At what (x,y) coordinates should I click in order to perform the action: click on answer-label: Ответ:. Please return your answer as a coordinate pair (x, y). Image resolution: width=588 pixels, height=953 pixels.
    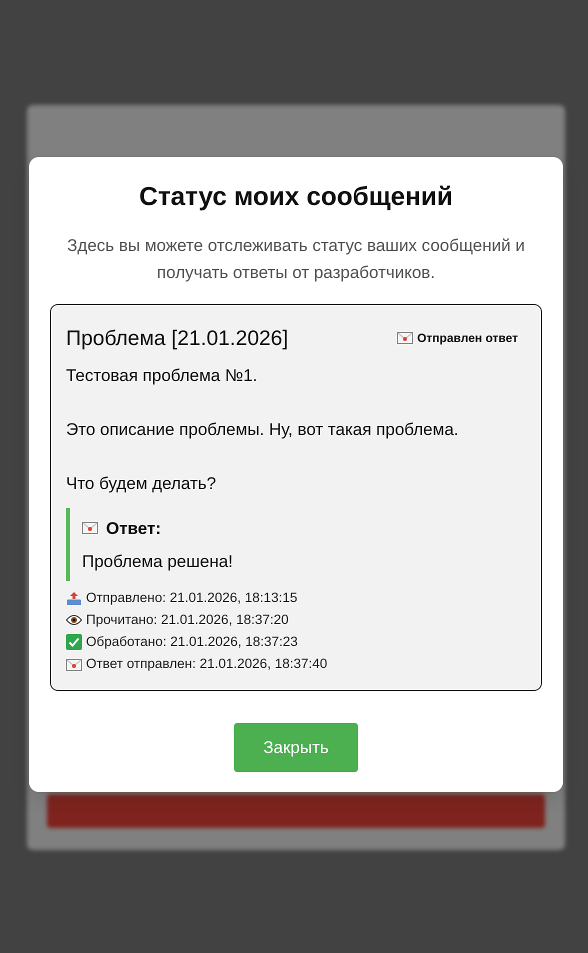
    Looking at the image, I should click on (133, 529).